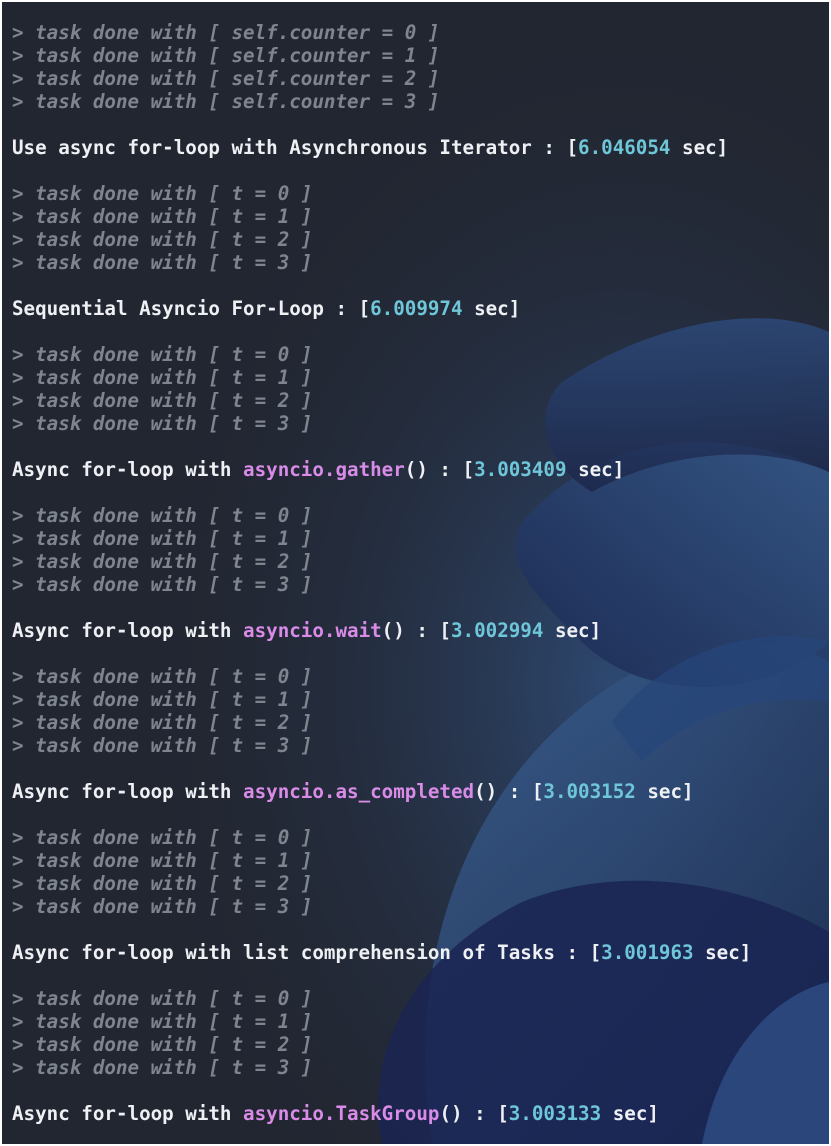 The height and width of the screenshot is (1146, 831). I want to click on summary-elapsed-time: 6.046054, so click(624, 147).